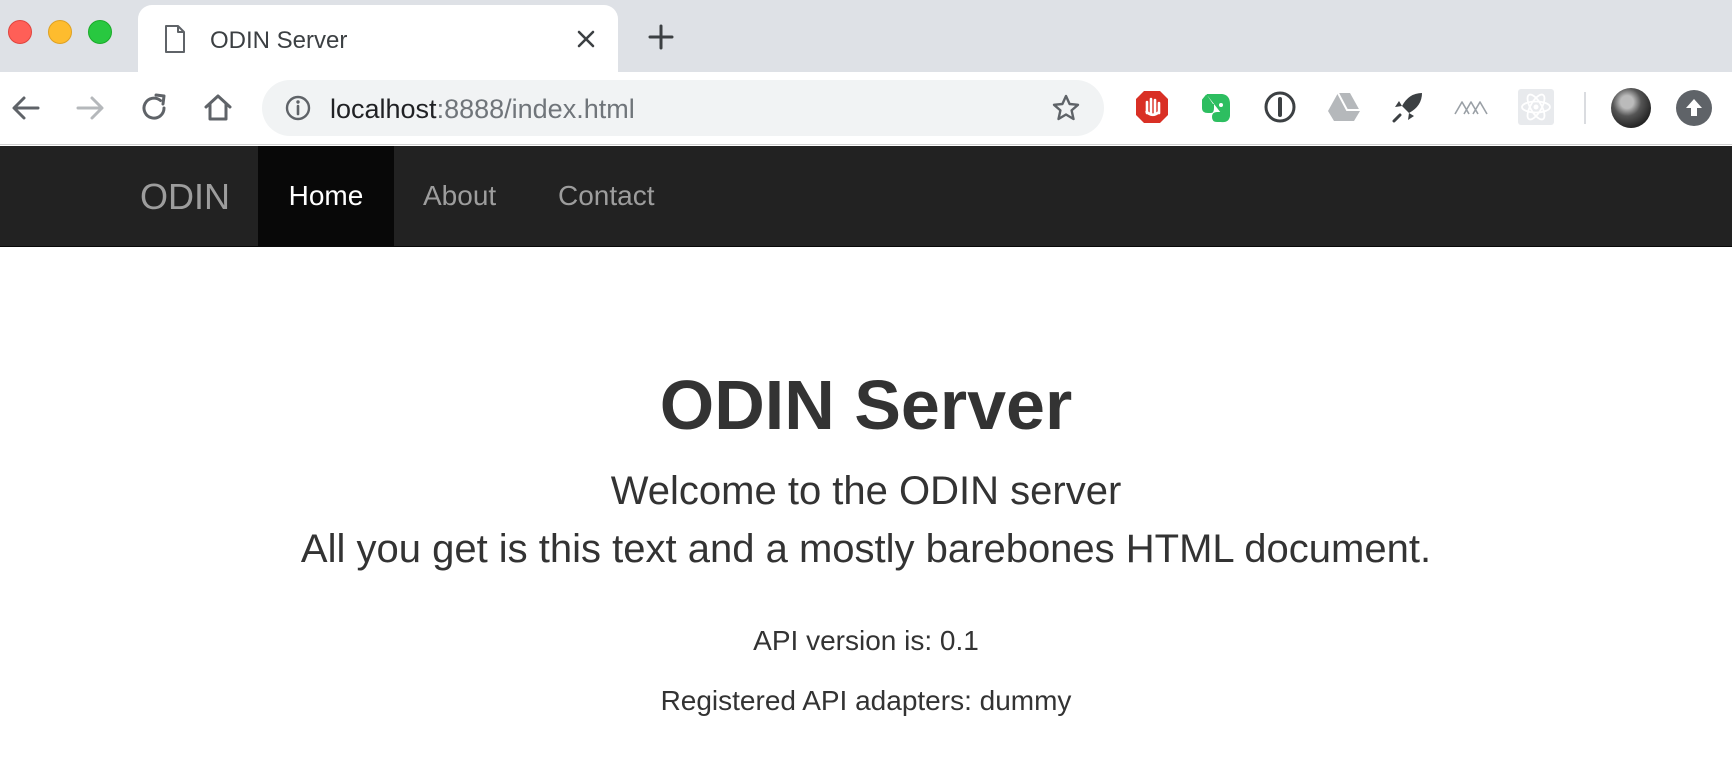  What do you see at coordinates (383, 109) in the screenshot?
I see `url-host: localhost` at bounding box center [383, 109].